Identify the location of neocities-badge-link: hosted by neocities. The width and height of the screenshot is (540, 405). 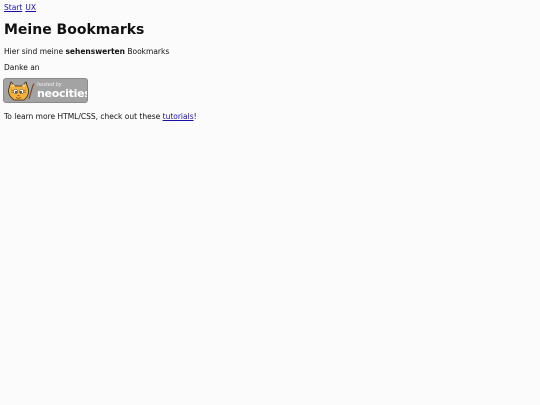
(45, 90).